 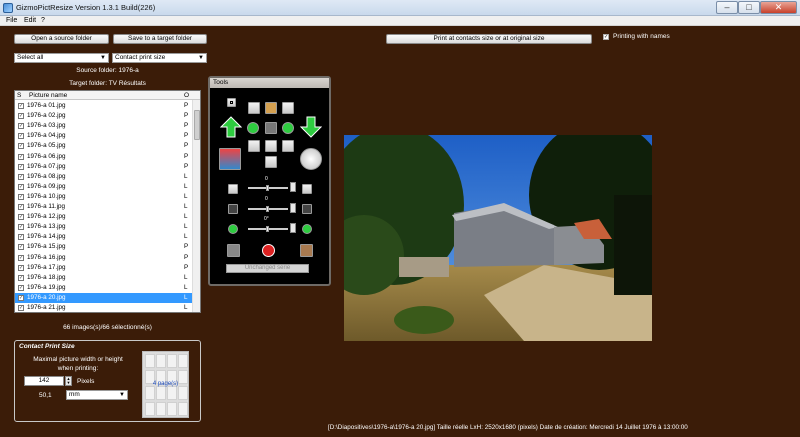 What do you see at coordinates (160, 39) in the screenshot?
I see `save-target-folder-button: Save to a target folder` at bounding box center [160, 39].